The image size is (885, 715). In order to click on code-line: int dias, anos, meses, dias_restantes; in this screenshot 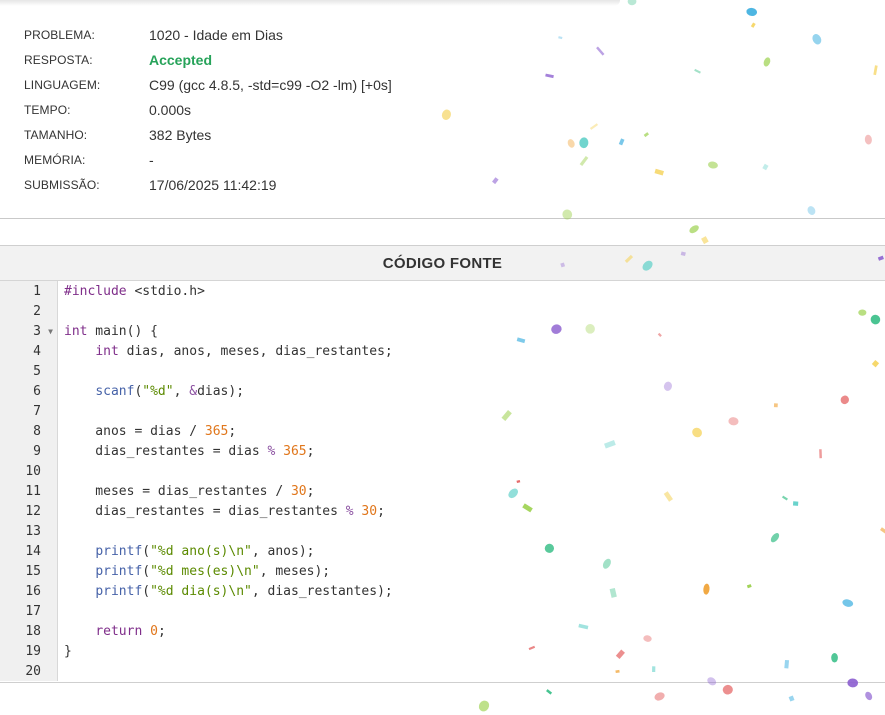, I will do `click(244, 351)`.